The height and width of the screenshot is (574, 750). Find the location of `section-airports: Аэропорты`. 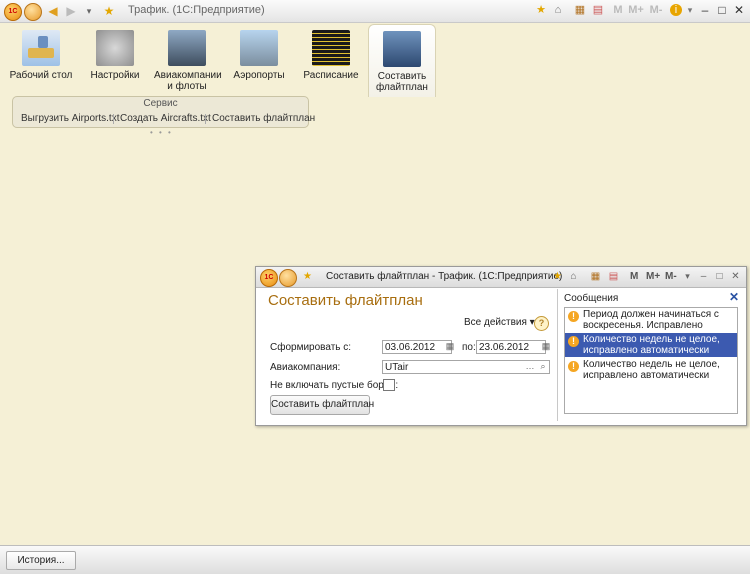

section-airports: Аэропорты is located at coordinates (259, 54).